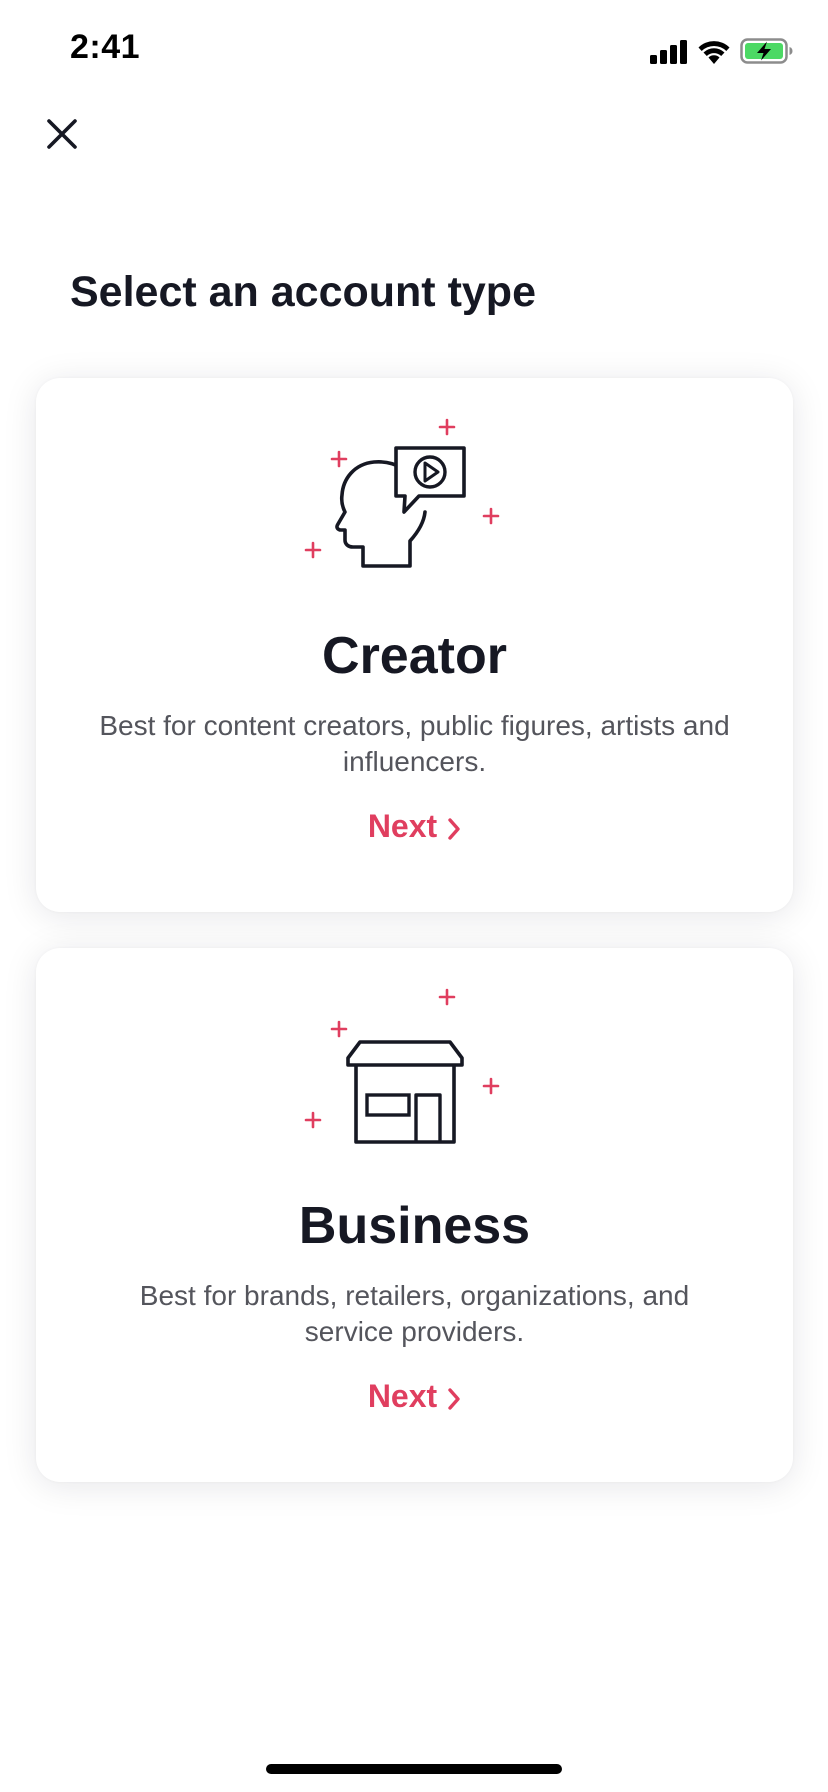 Image resolution: width=828 pixels, height=1792 pixels. I want to click on status-time: 2:41, so click(105, 47).